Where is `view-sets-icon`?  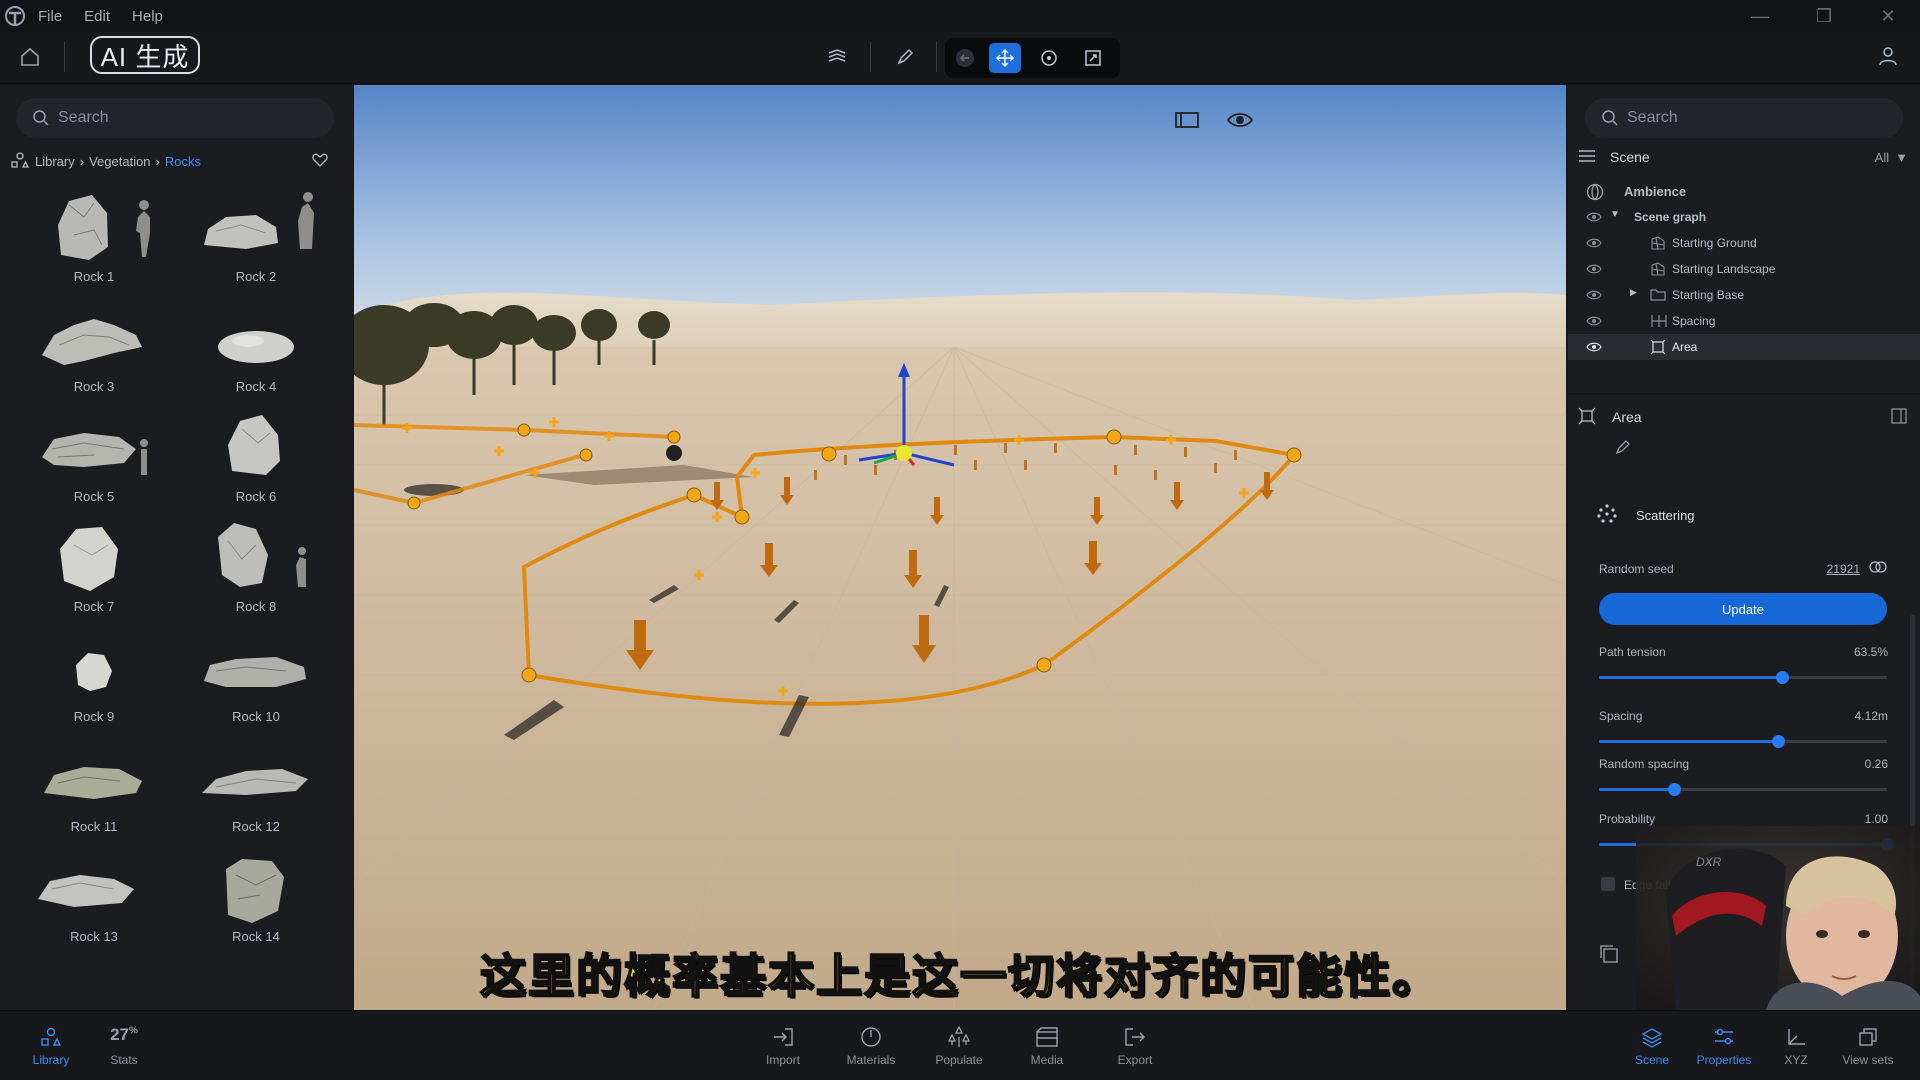 view-sets-icon is located at coordinates (1868, 1037).